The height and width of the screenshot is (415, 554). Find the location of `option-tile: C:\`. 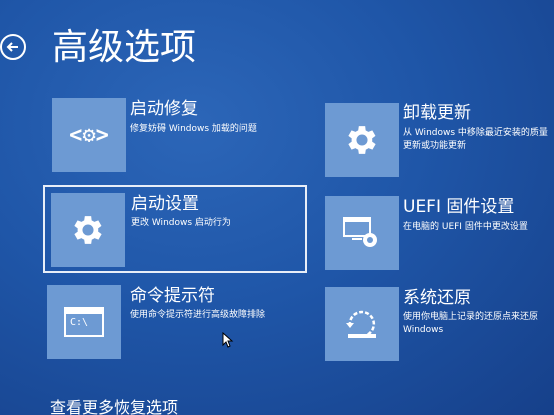

option-tile: C:\ is located at coordinates (84, 322).